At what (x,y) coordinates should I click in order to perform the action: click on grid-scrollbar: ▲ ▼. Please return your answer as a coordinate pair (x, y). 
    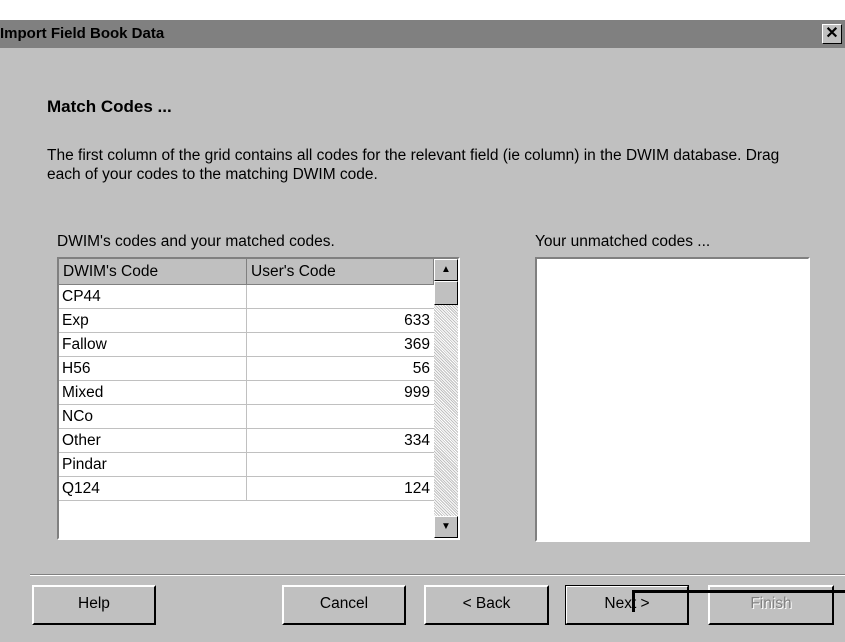
    Looking at the image, I should click on (446, 398).